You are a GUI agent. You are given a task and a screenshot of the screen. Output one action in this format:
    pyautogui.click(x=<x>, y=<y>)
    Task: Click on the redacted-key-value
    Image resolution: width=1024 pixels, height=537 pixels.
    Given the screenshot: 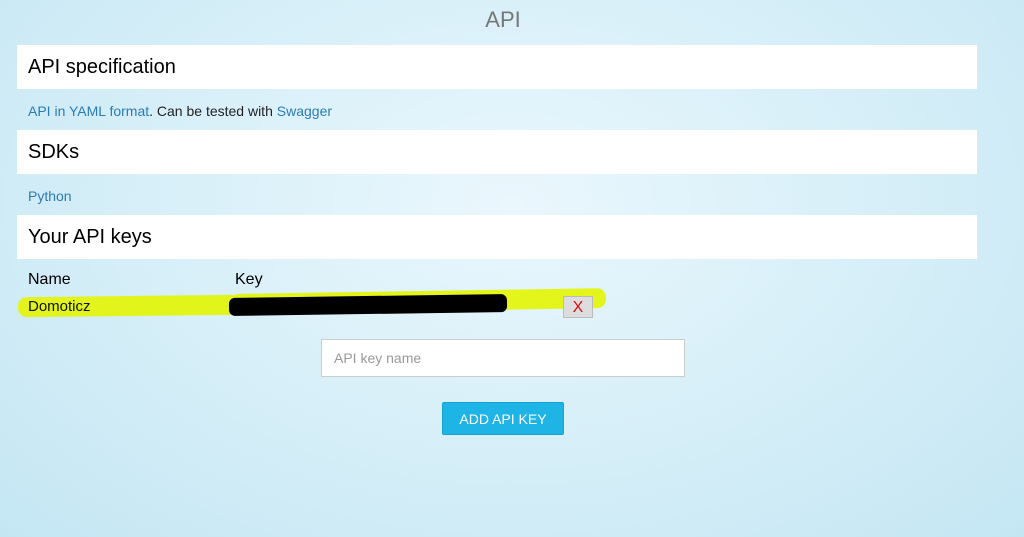 What is the action you would take?
    pyautogui.click(x=368, y=305)
    